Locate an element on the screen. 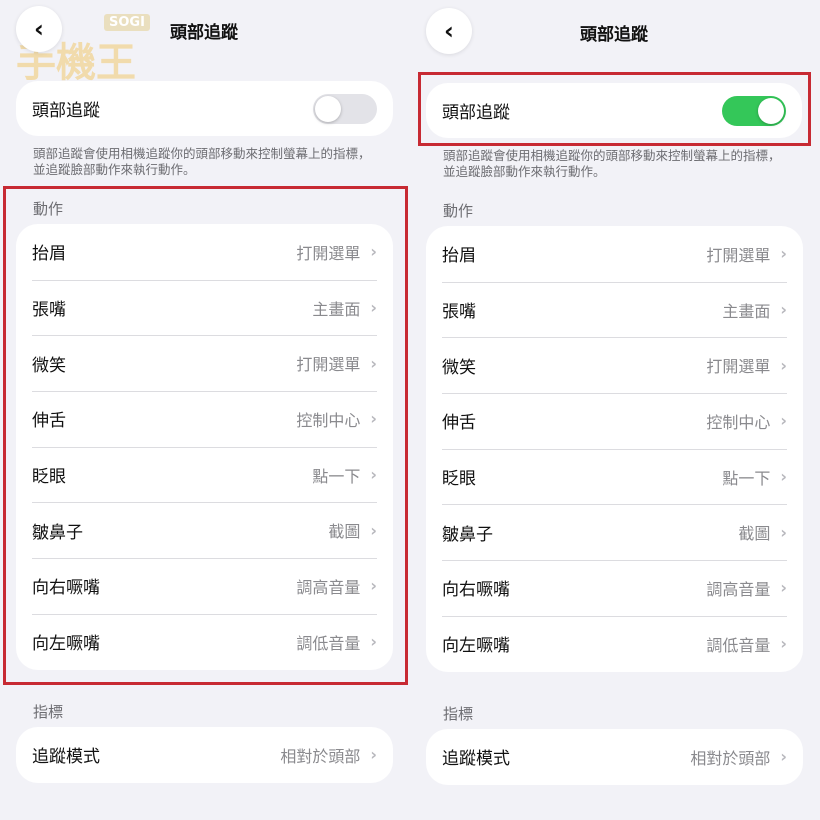 The image size is (820, 820). list-item-value: 調低音量 is located at coordinates (738, 645).